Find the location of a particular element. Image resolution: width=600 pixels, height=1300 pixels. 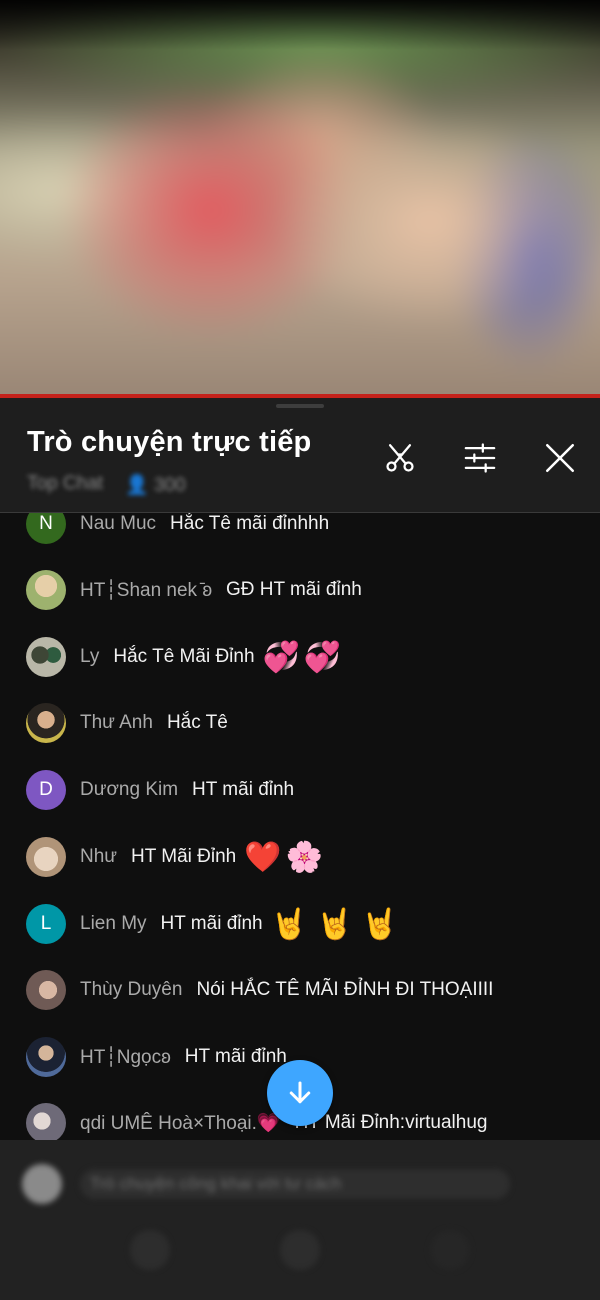

send-icon is located at coordinates (450, 1250).